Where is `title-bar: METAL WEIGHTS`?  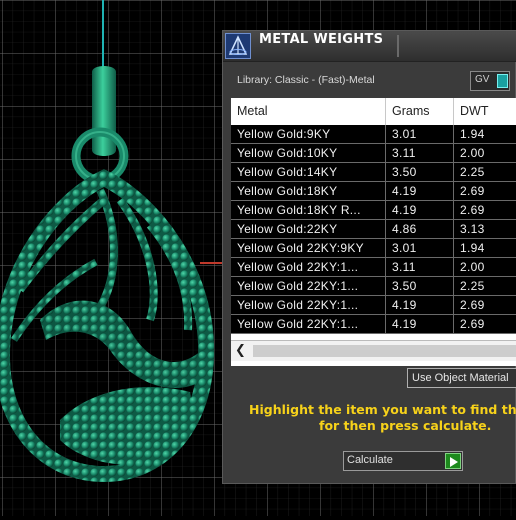
title-bar: METAL WEIGHTS is located at coordinates (369, 46).